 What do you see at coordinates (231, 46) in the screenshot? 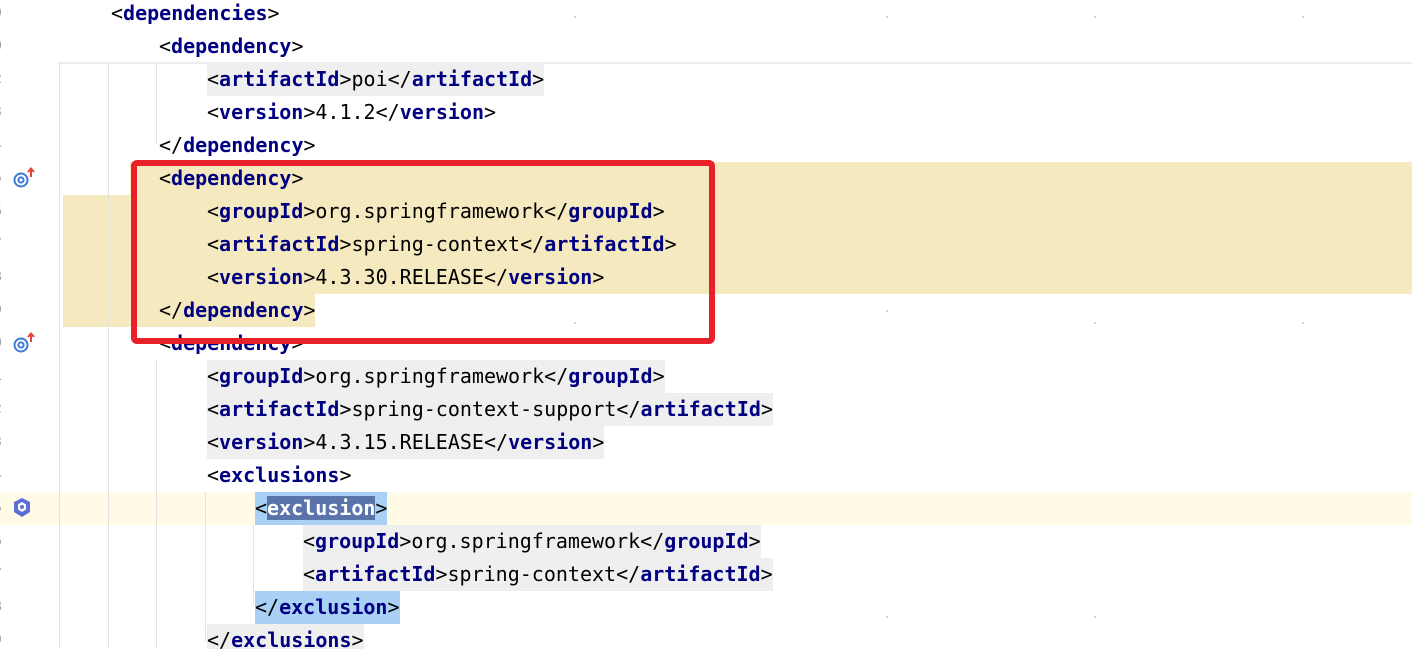
I see `xml-tag-open: <dependency>` at bounding box center [231, 46].